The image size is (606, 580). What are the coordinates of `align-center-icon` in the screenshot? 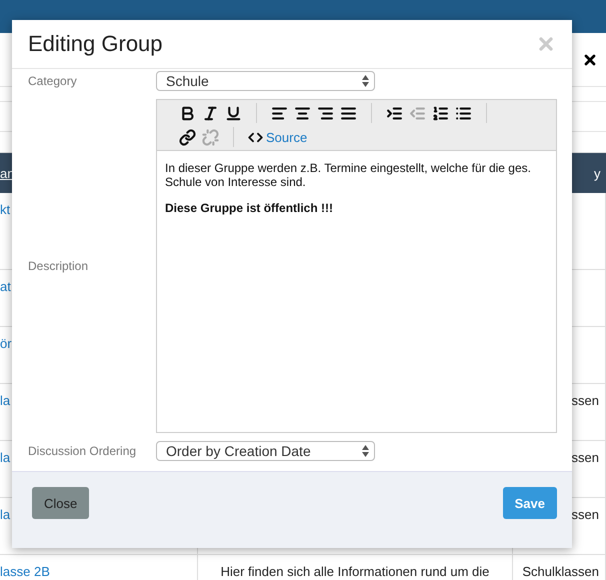 It's located at (302, 113).